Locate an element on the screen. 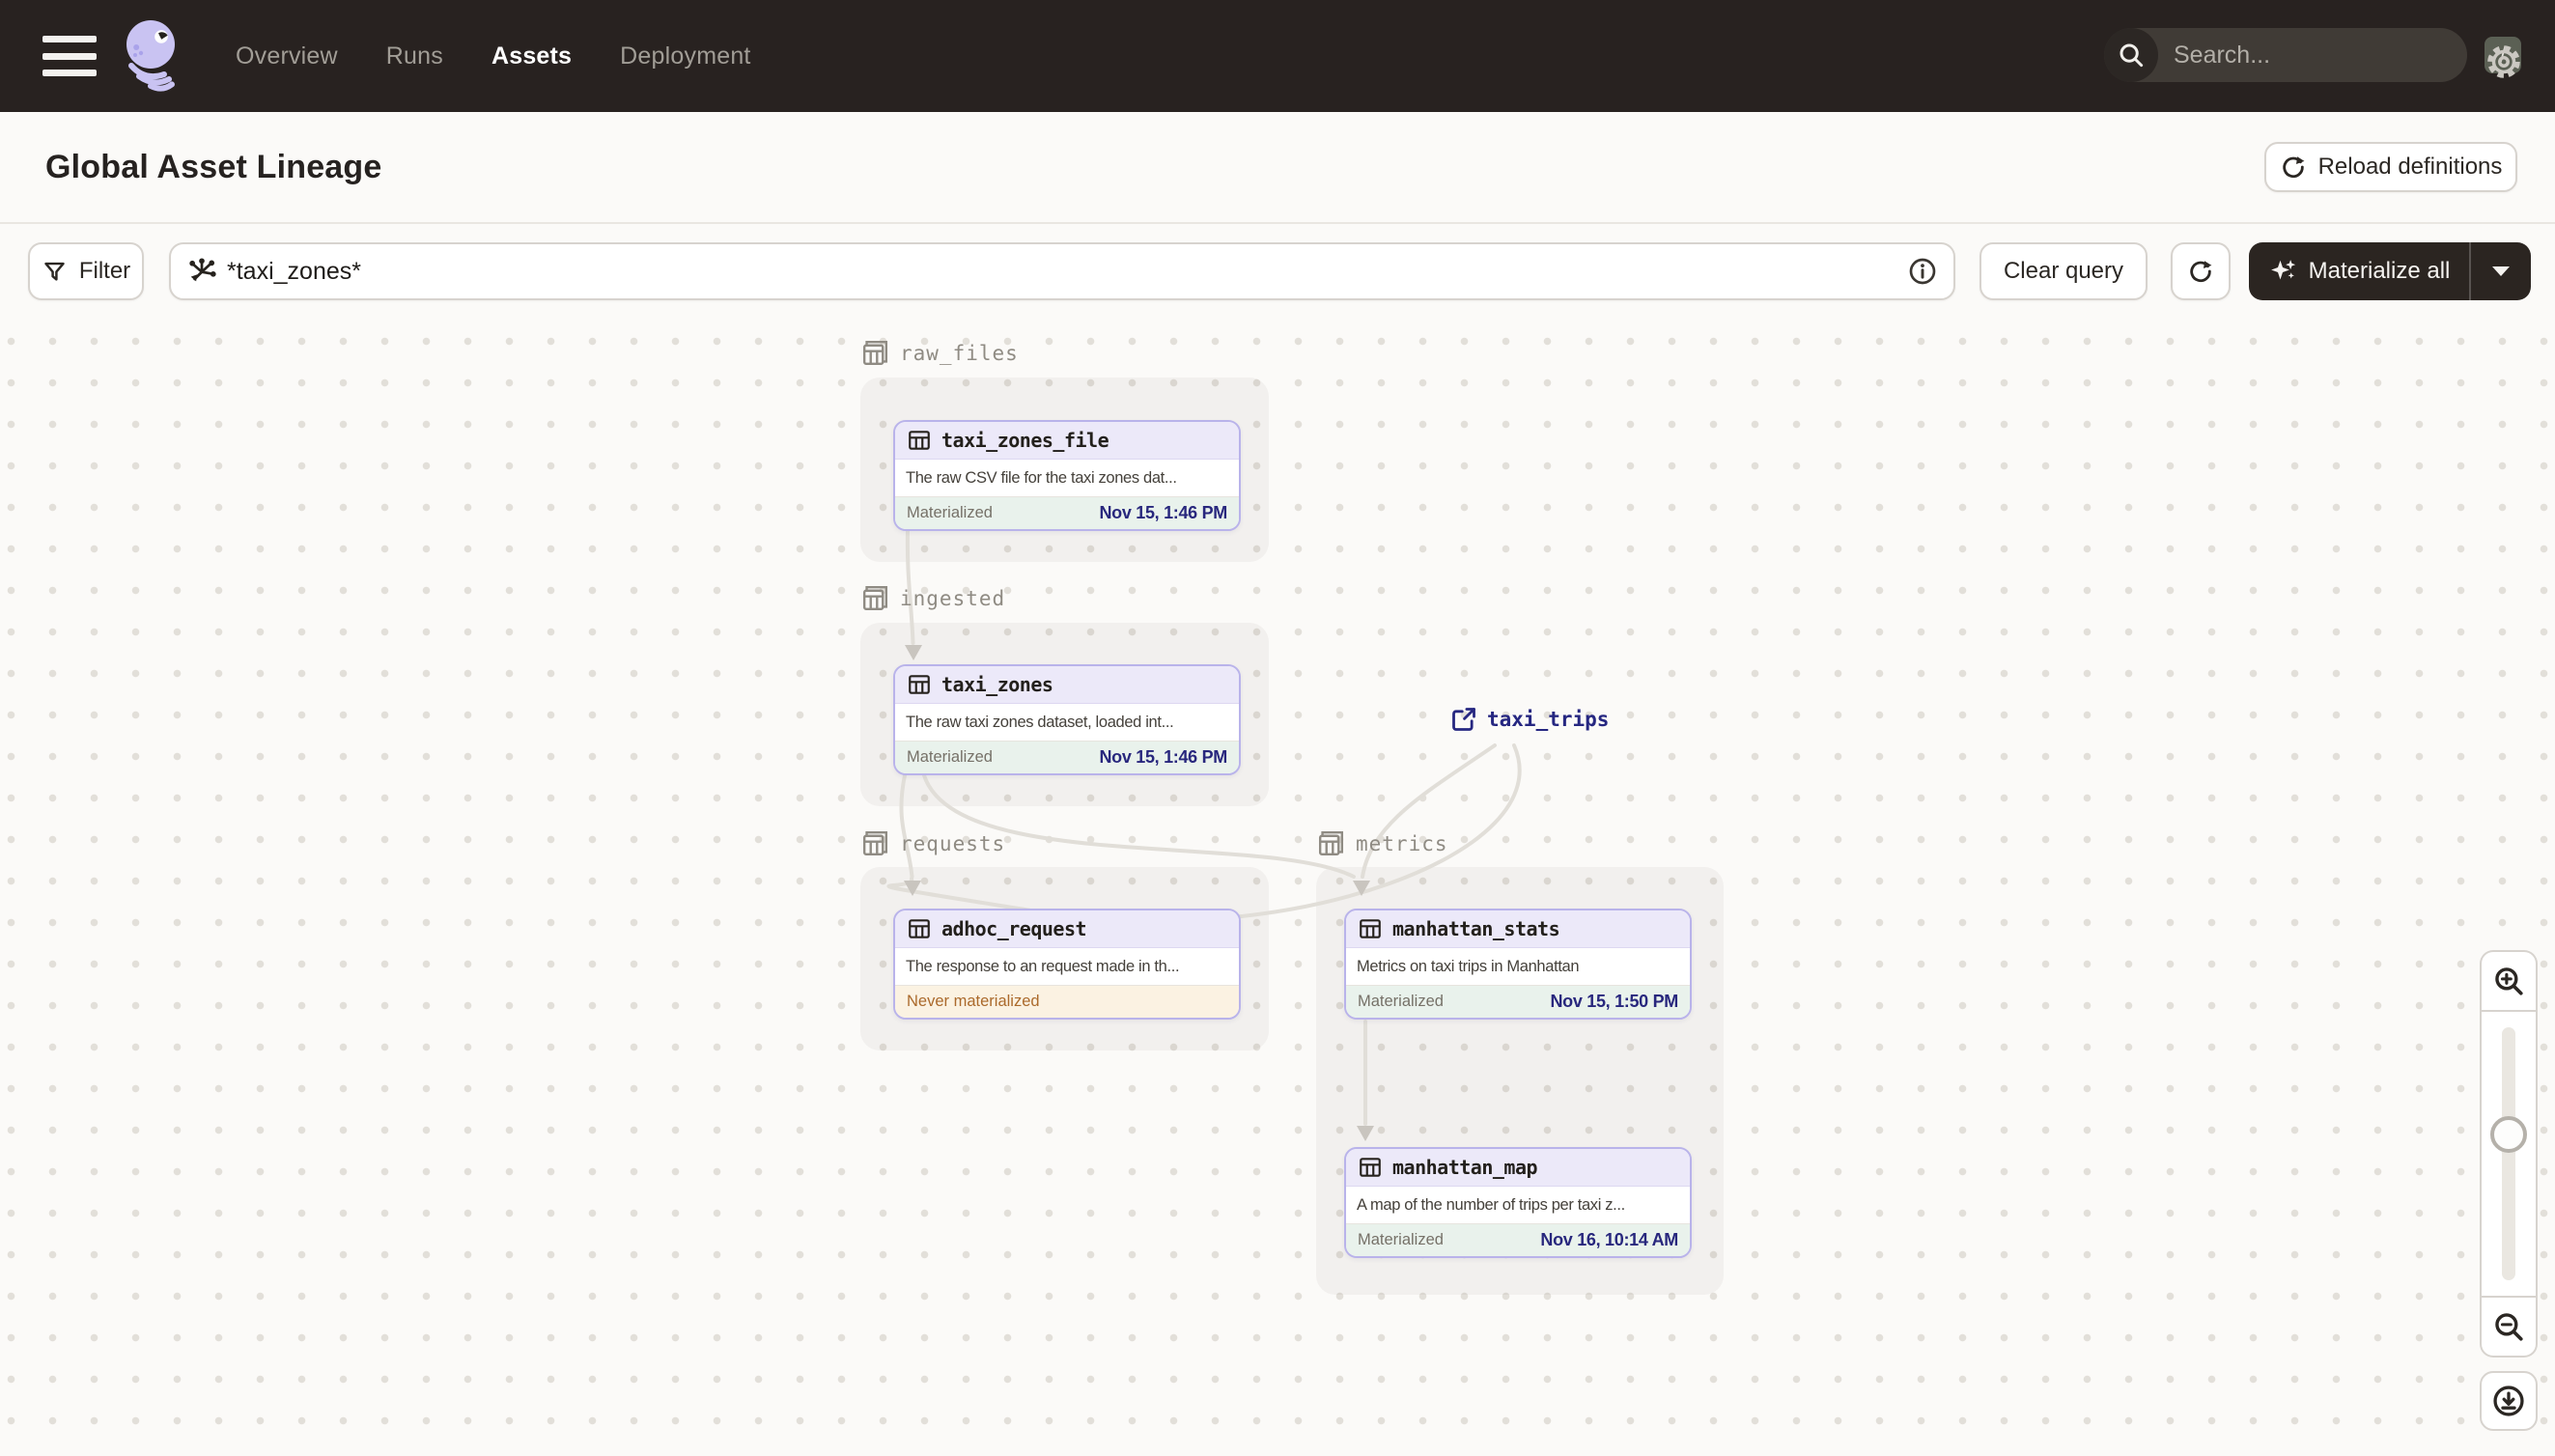 The image size is (2555, 1456). nav-item-assets: Assets is located at coordinates (531, 56).